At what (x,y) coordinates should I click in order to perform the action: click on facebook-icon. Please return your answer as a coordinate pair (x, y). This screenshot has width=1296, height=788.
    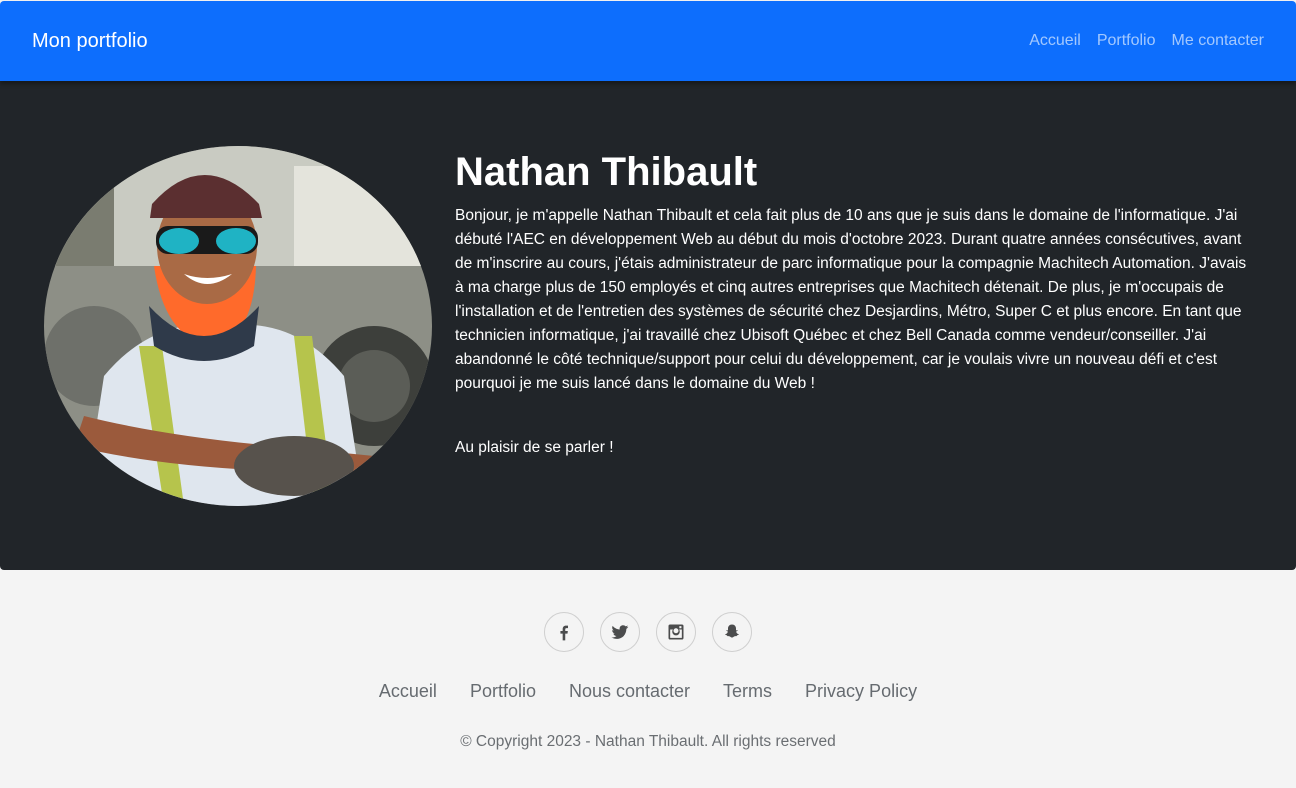
    Looking at the image, I should click on (564, 633).